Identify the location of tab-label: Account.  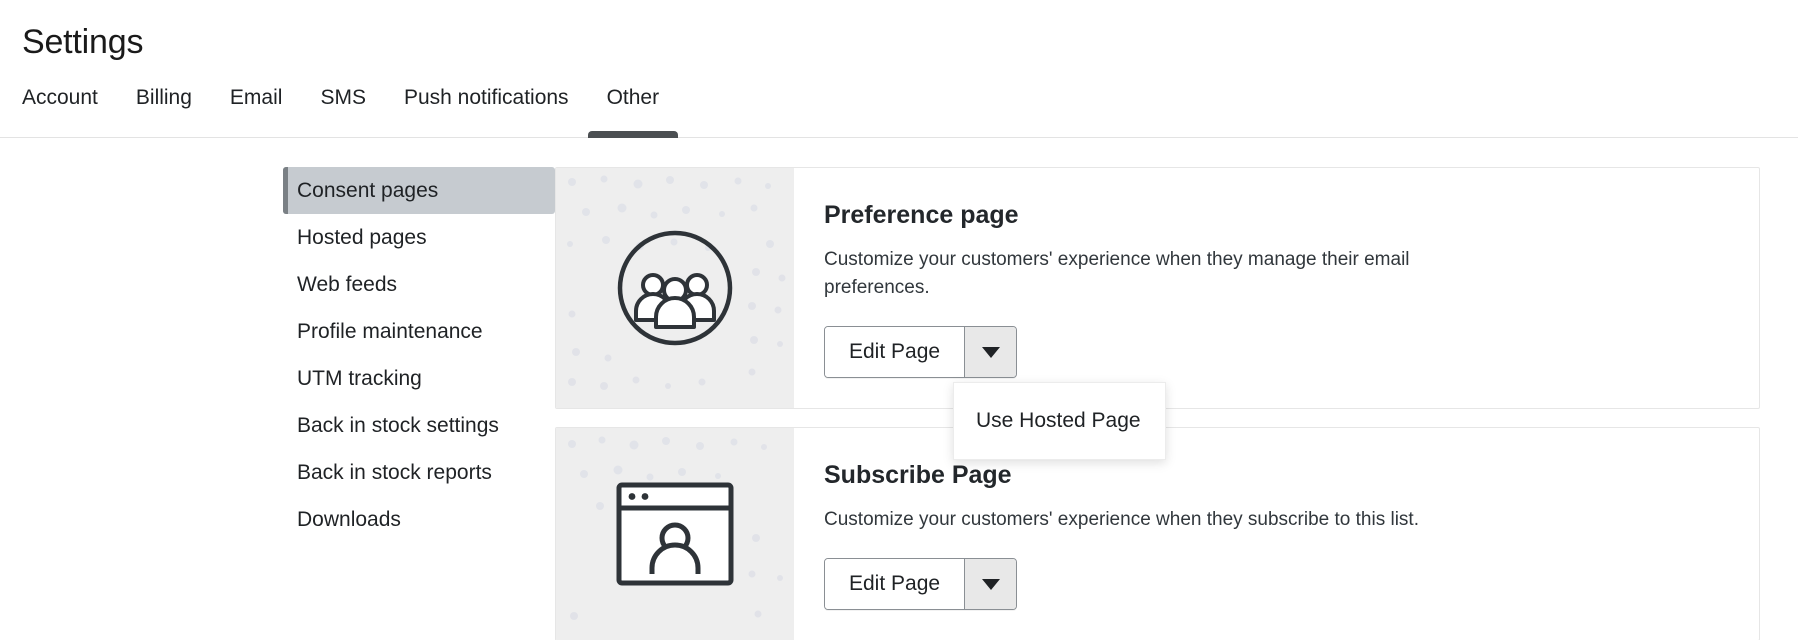
(60, 97).